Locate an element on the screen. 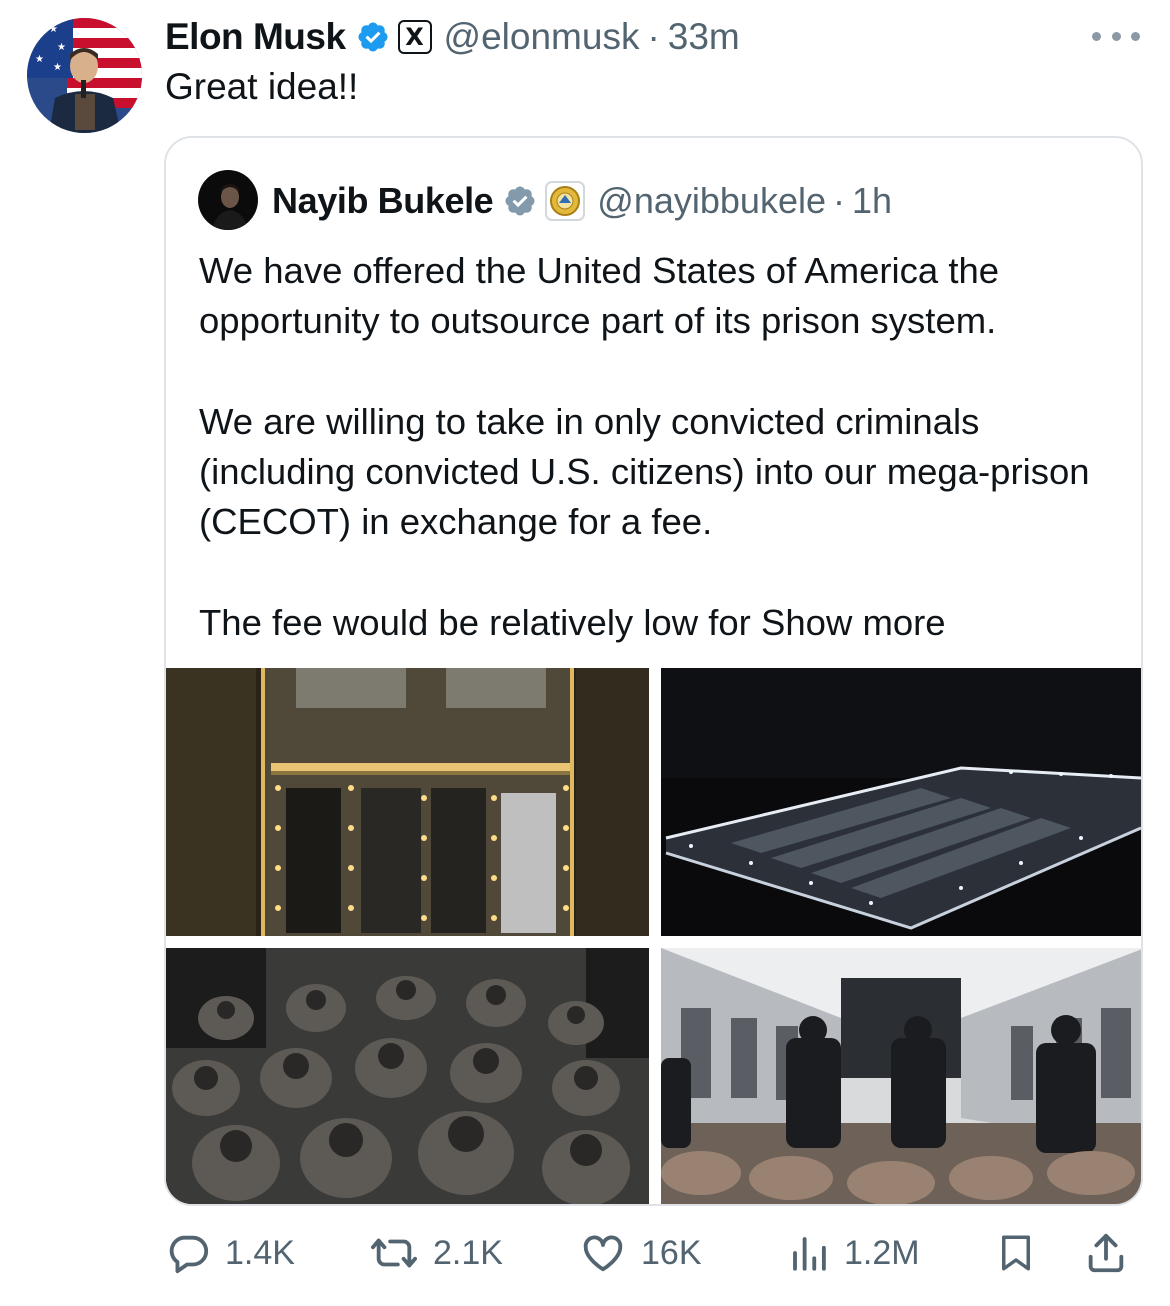 The height and width of the screenshot is (1306, 1170). views-count: 1.2M is located at coordinates (882, 1252).